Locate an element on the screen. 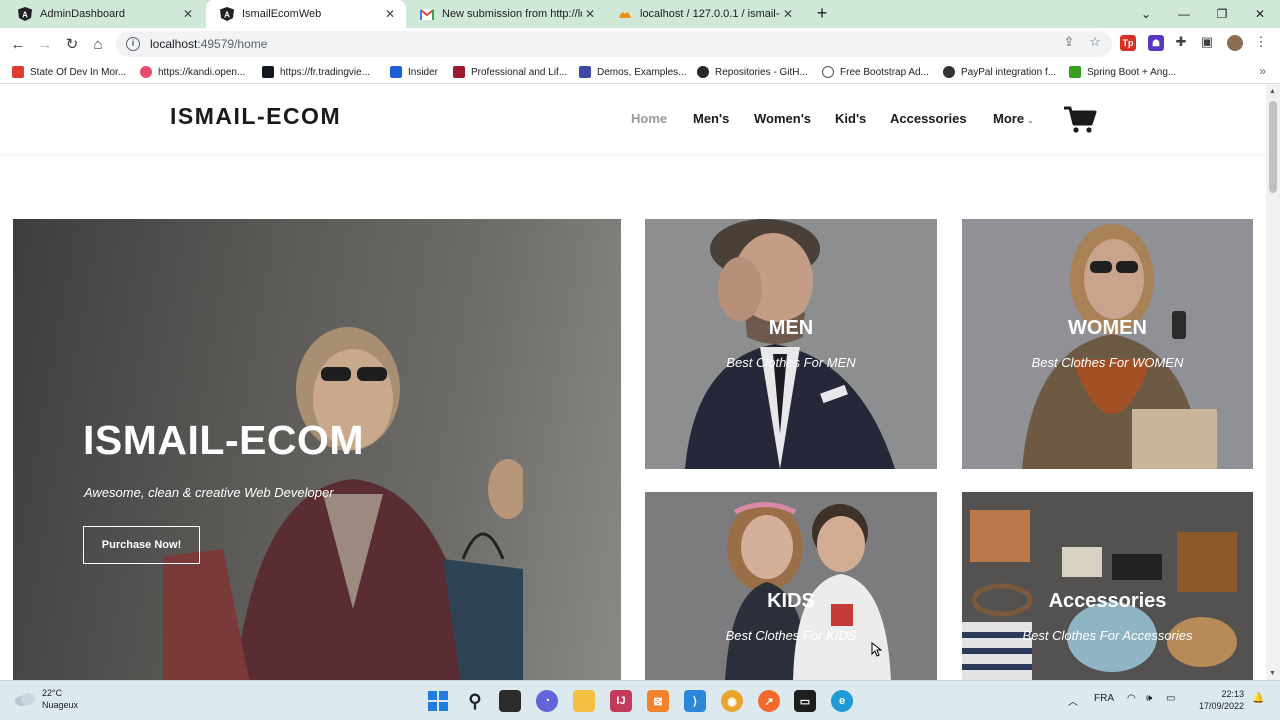 The image size is (1280, 720). volume-icon: 🕪 is located at coordinates (1149, 698).